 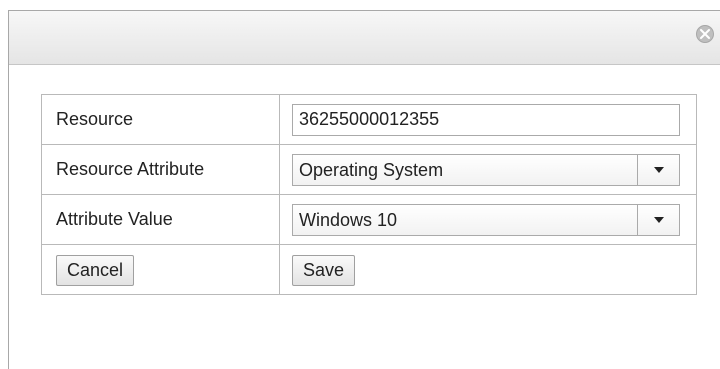 I want to click on resource-field-cell, so click(x=488, y=119).